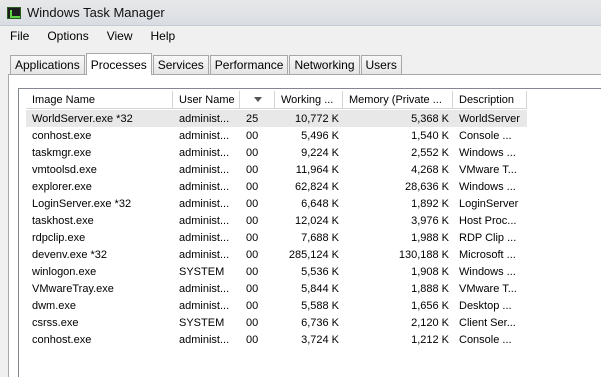 This screenshot has width=601, height=377. Describe the element at coordinates (320, 203) in the screenshot. I see `working-set-cell: 6,648 K` at that location.